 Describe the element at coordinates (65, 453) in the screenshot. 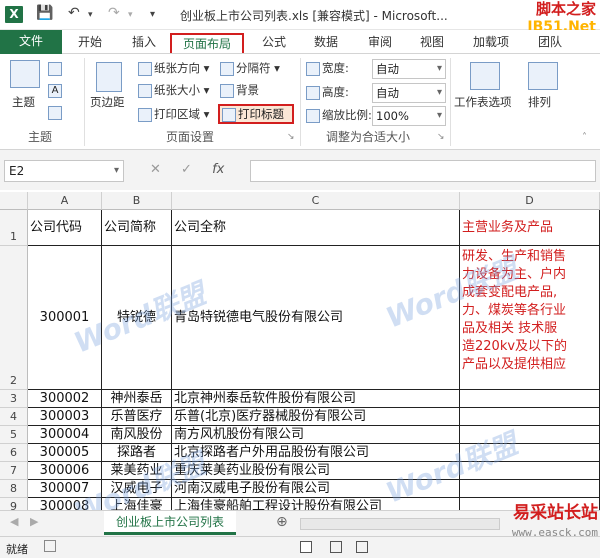

I see `table-cell: 300005` at that location.